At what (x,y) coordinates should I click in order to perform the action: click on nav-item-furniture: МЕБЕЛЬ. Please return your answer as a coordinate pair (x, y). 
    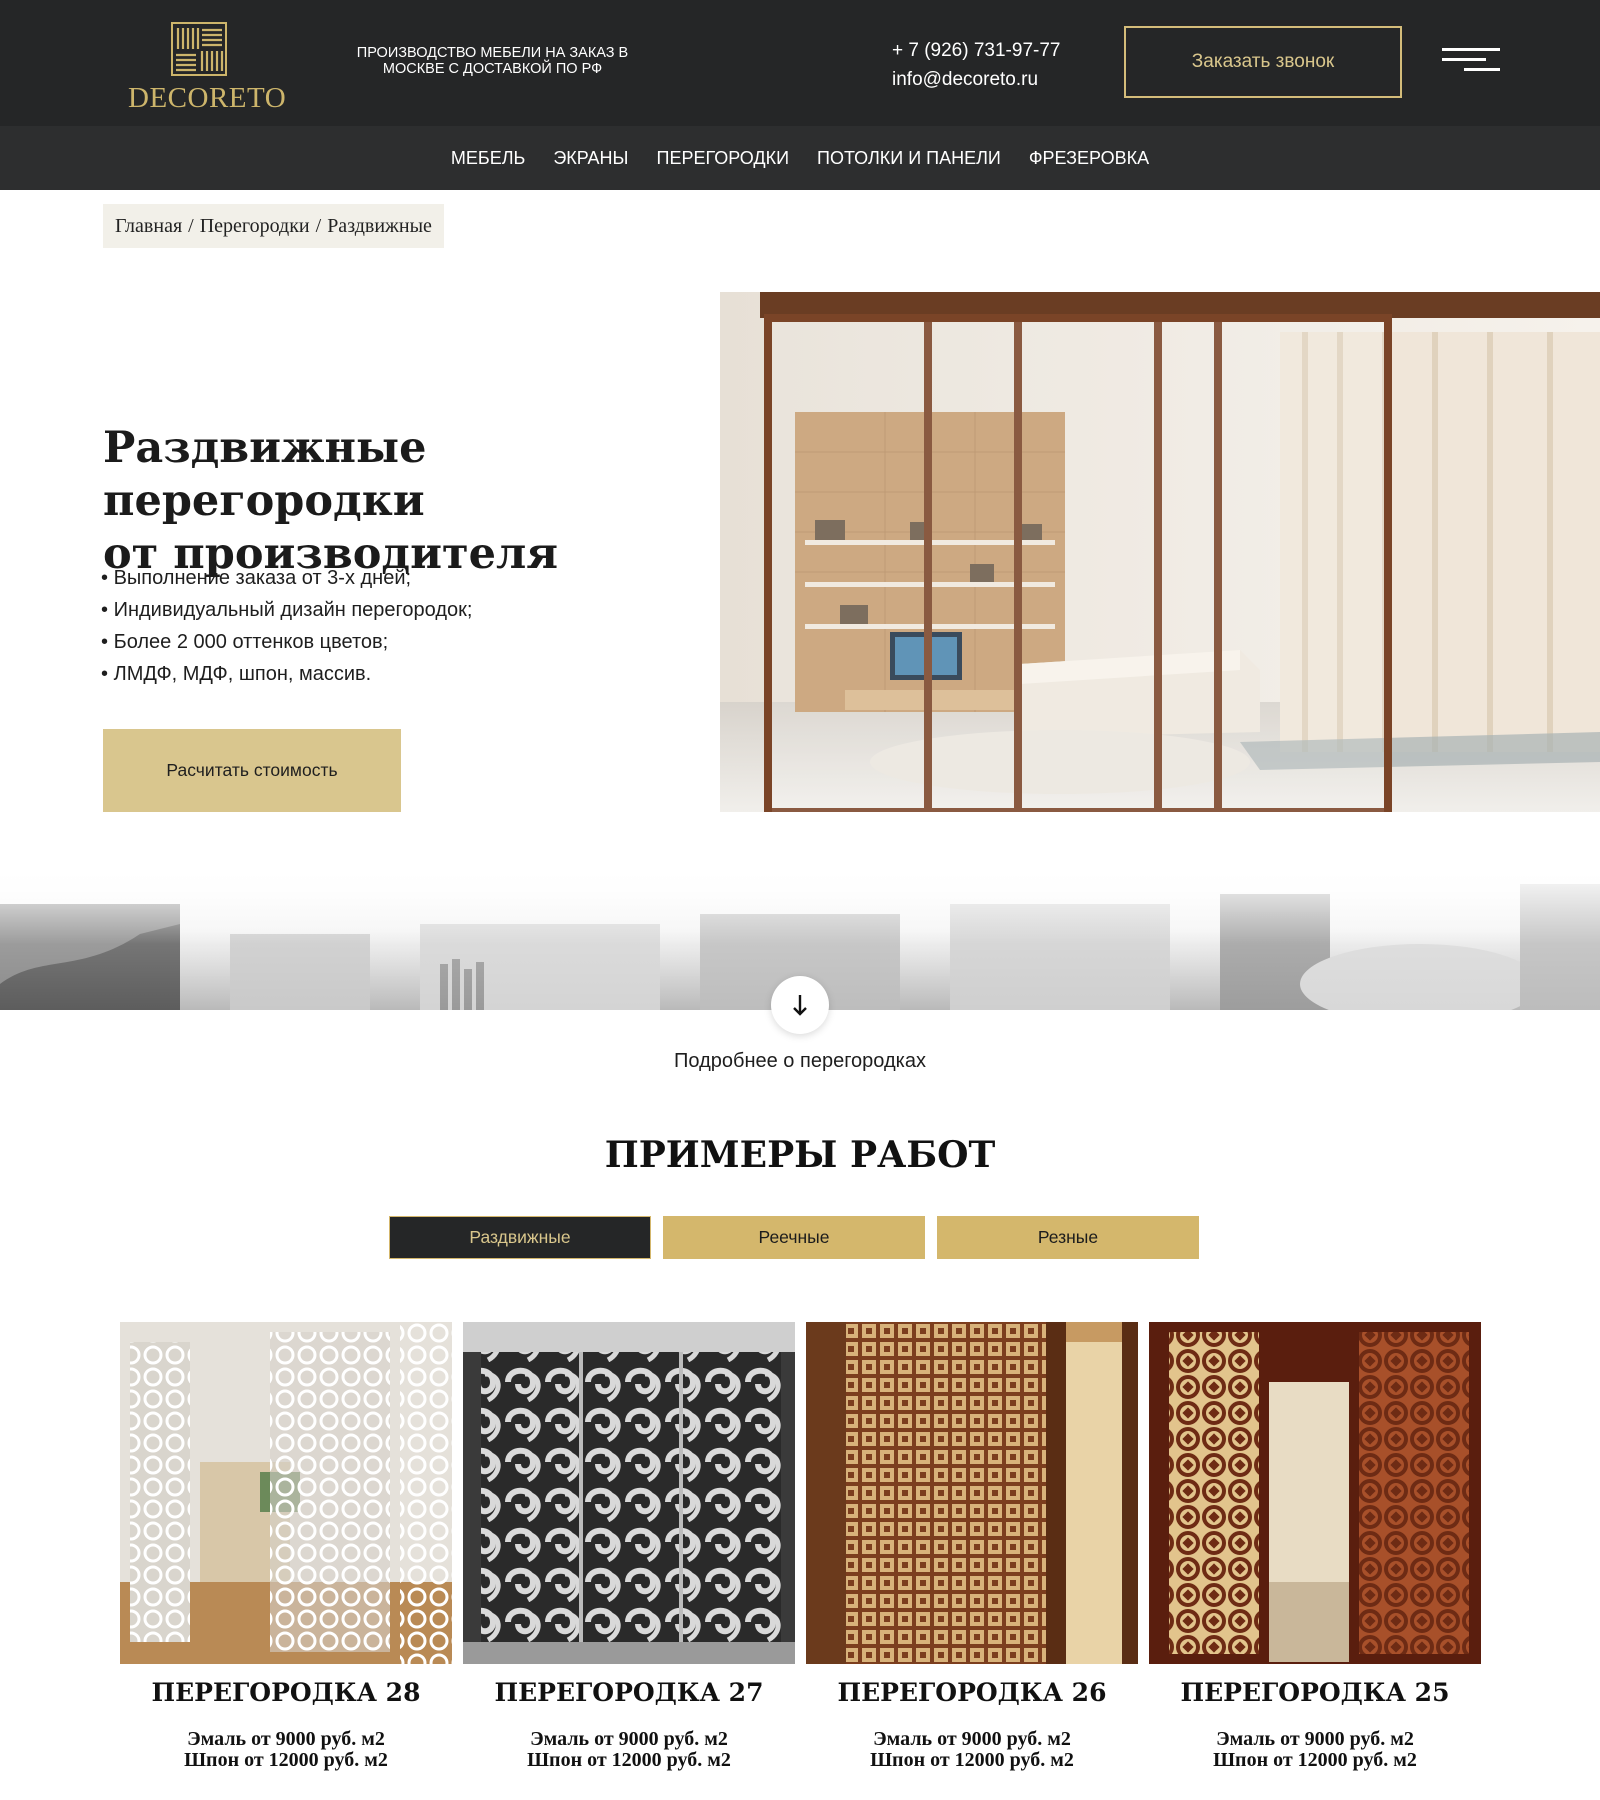
    Looking at the image, I should click on (488, 158).